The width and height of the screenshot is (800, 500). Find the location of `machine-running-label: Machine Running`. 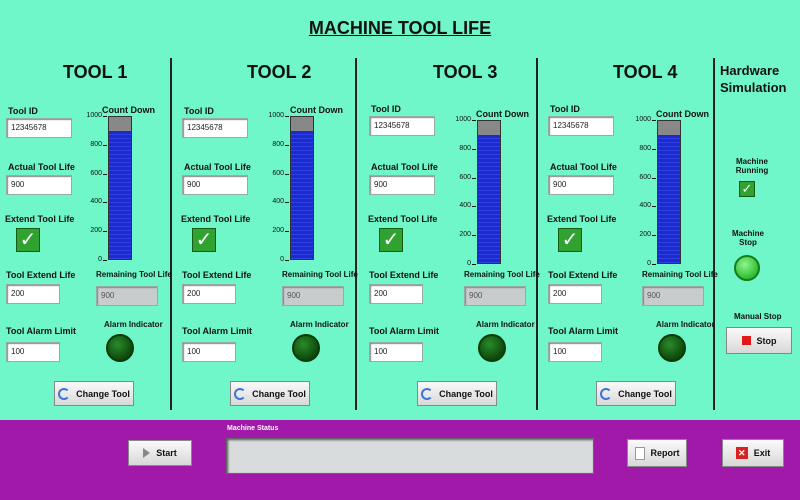

machine-running-label: Machine Running is located at coordinates (752, 166).